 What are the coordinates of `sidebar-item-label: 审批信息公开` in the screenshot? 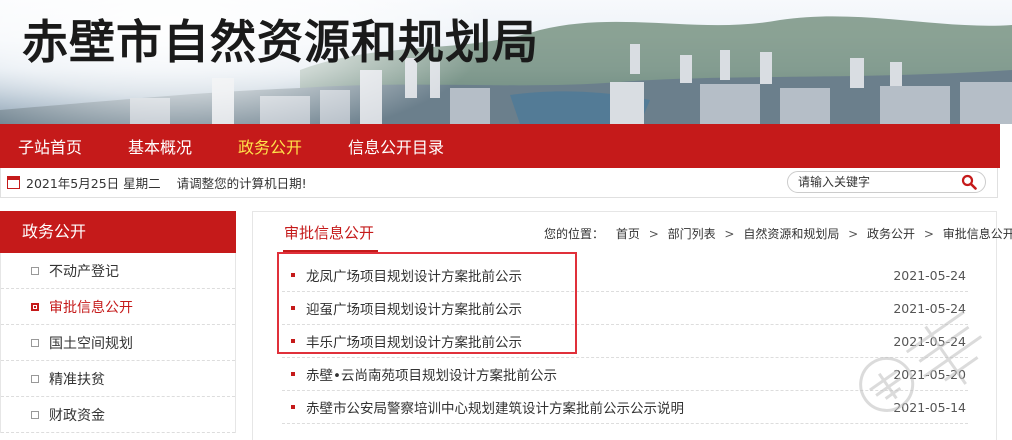 It's located at (91, 307).